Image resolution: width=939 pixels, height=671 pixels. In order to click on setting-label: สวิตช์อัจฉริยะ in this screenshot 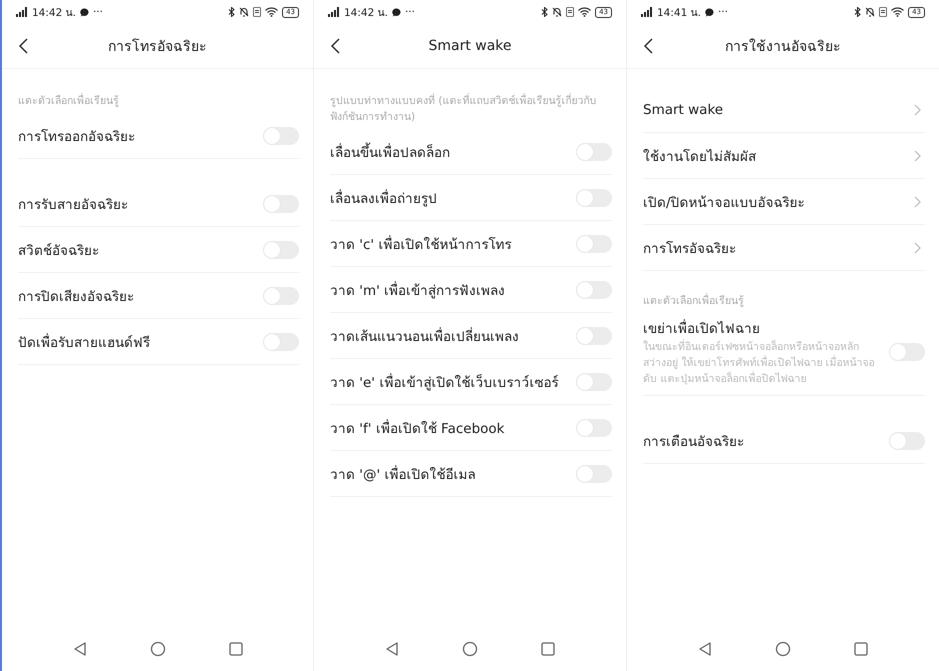, I will do `click(59, 251)`.